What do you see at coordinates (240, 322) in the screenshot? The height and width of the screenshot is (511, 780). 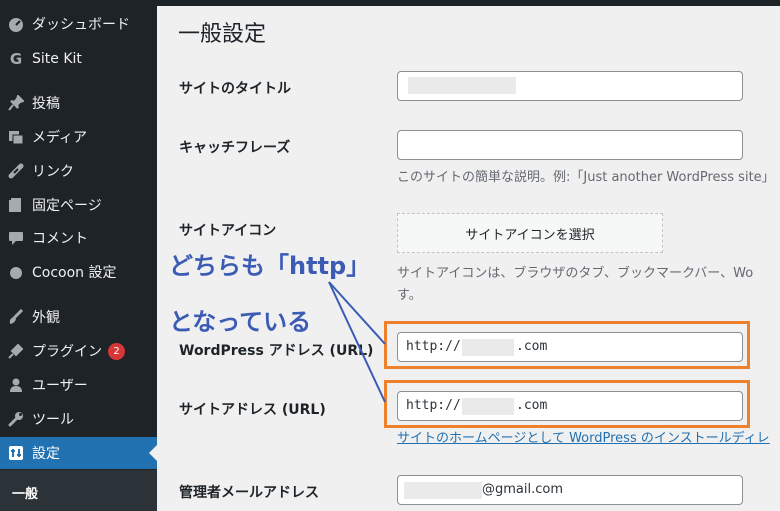 I see `annotation-line2: となっている` at bounding box center [240, 322].